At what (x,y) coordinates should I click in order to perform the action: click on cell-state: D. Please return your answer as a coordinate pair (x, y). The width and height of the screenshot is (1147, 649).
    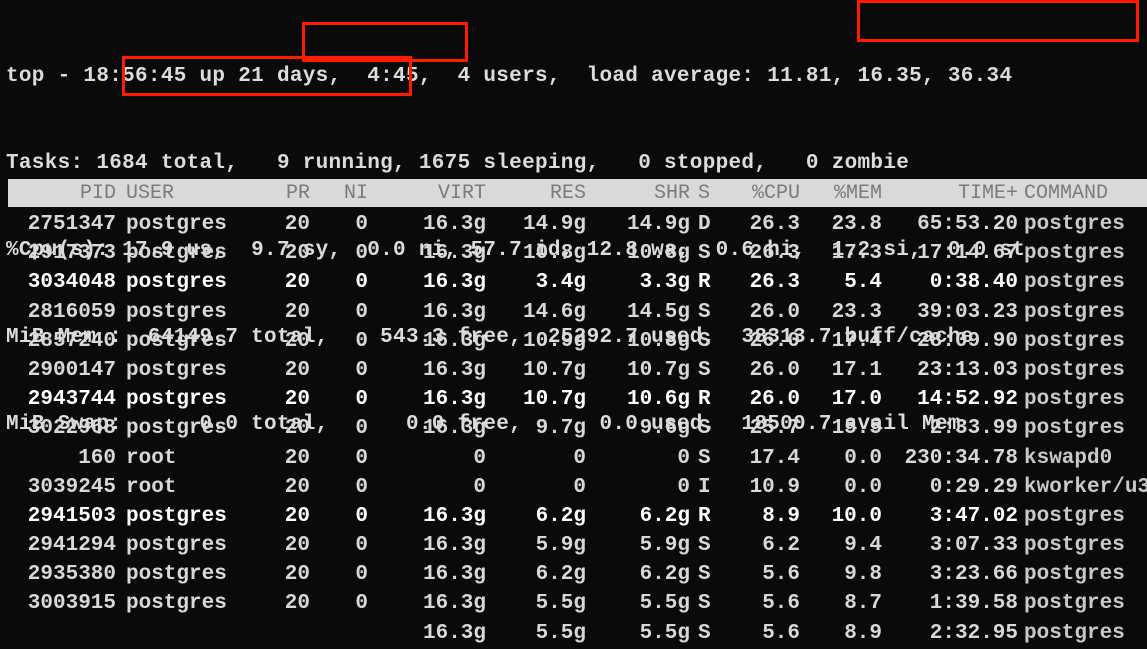
    Looking at the image, I should click on (704, 224).